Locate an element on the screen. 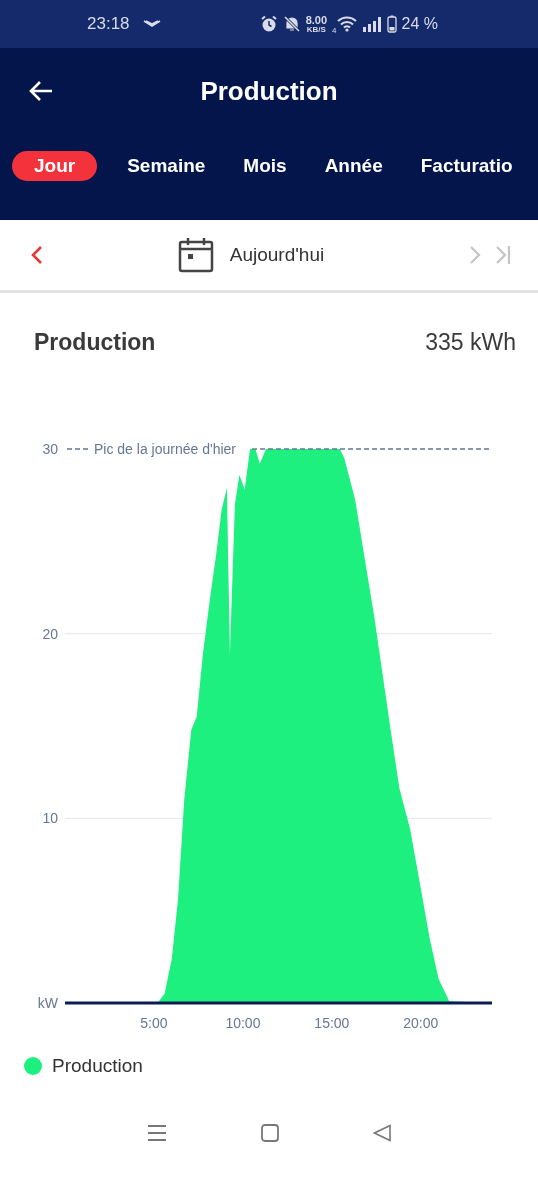  page-title: Production is located at coordinates (269, 91).